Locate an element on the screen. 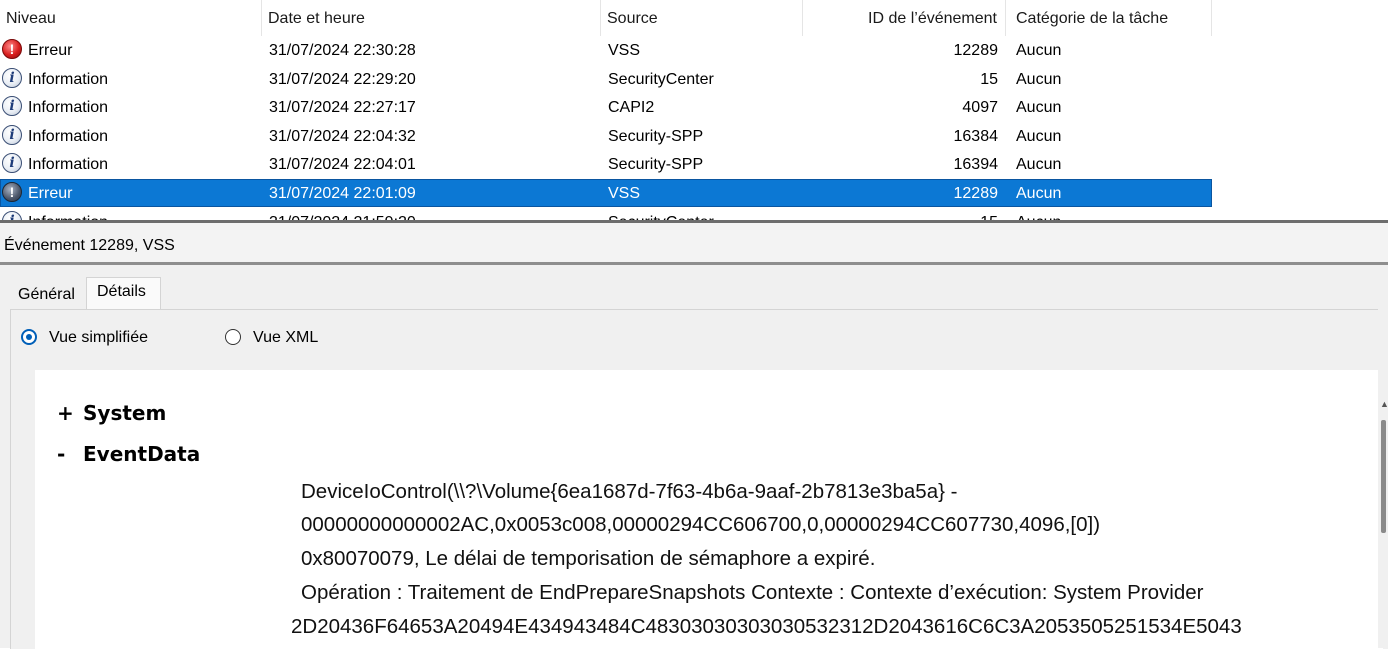  collapse-toggle: - is located at coordinates (70, 454).